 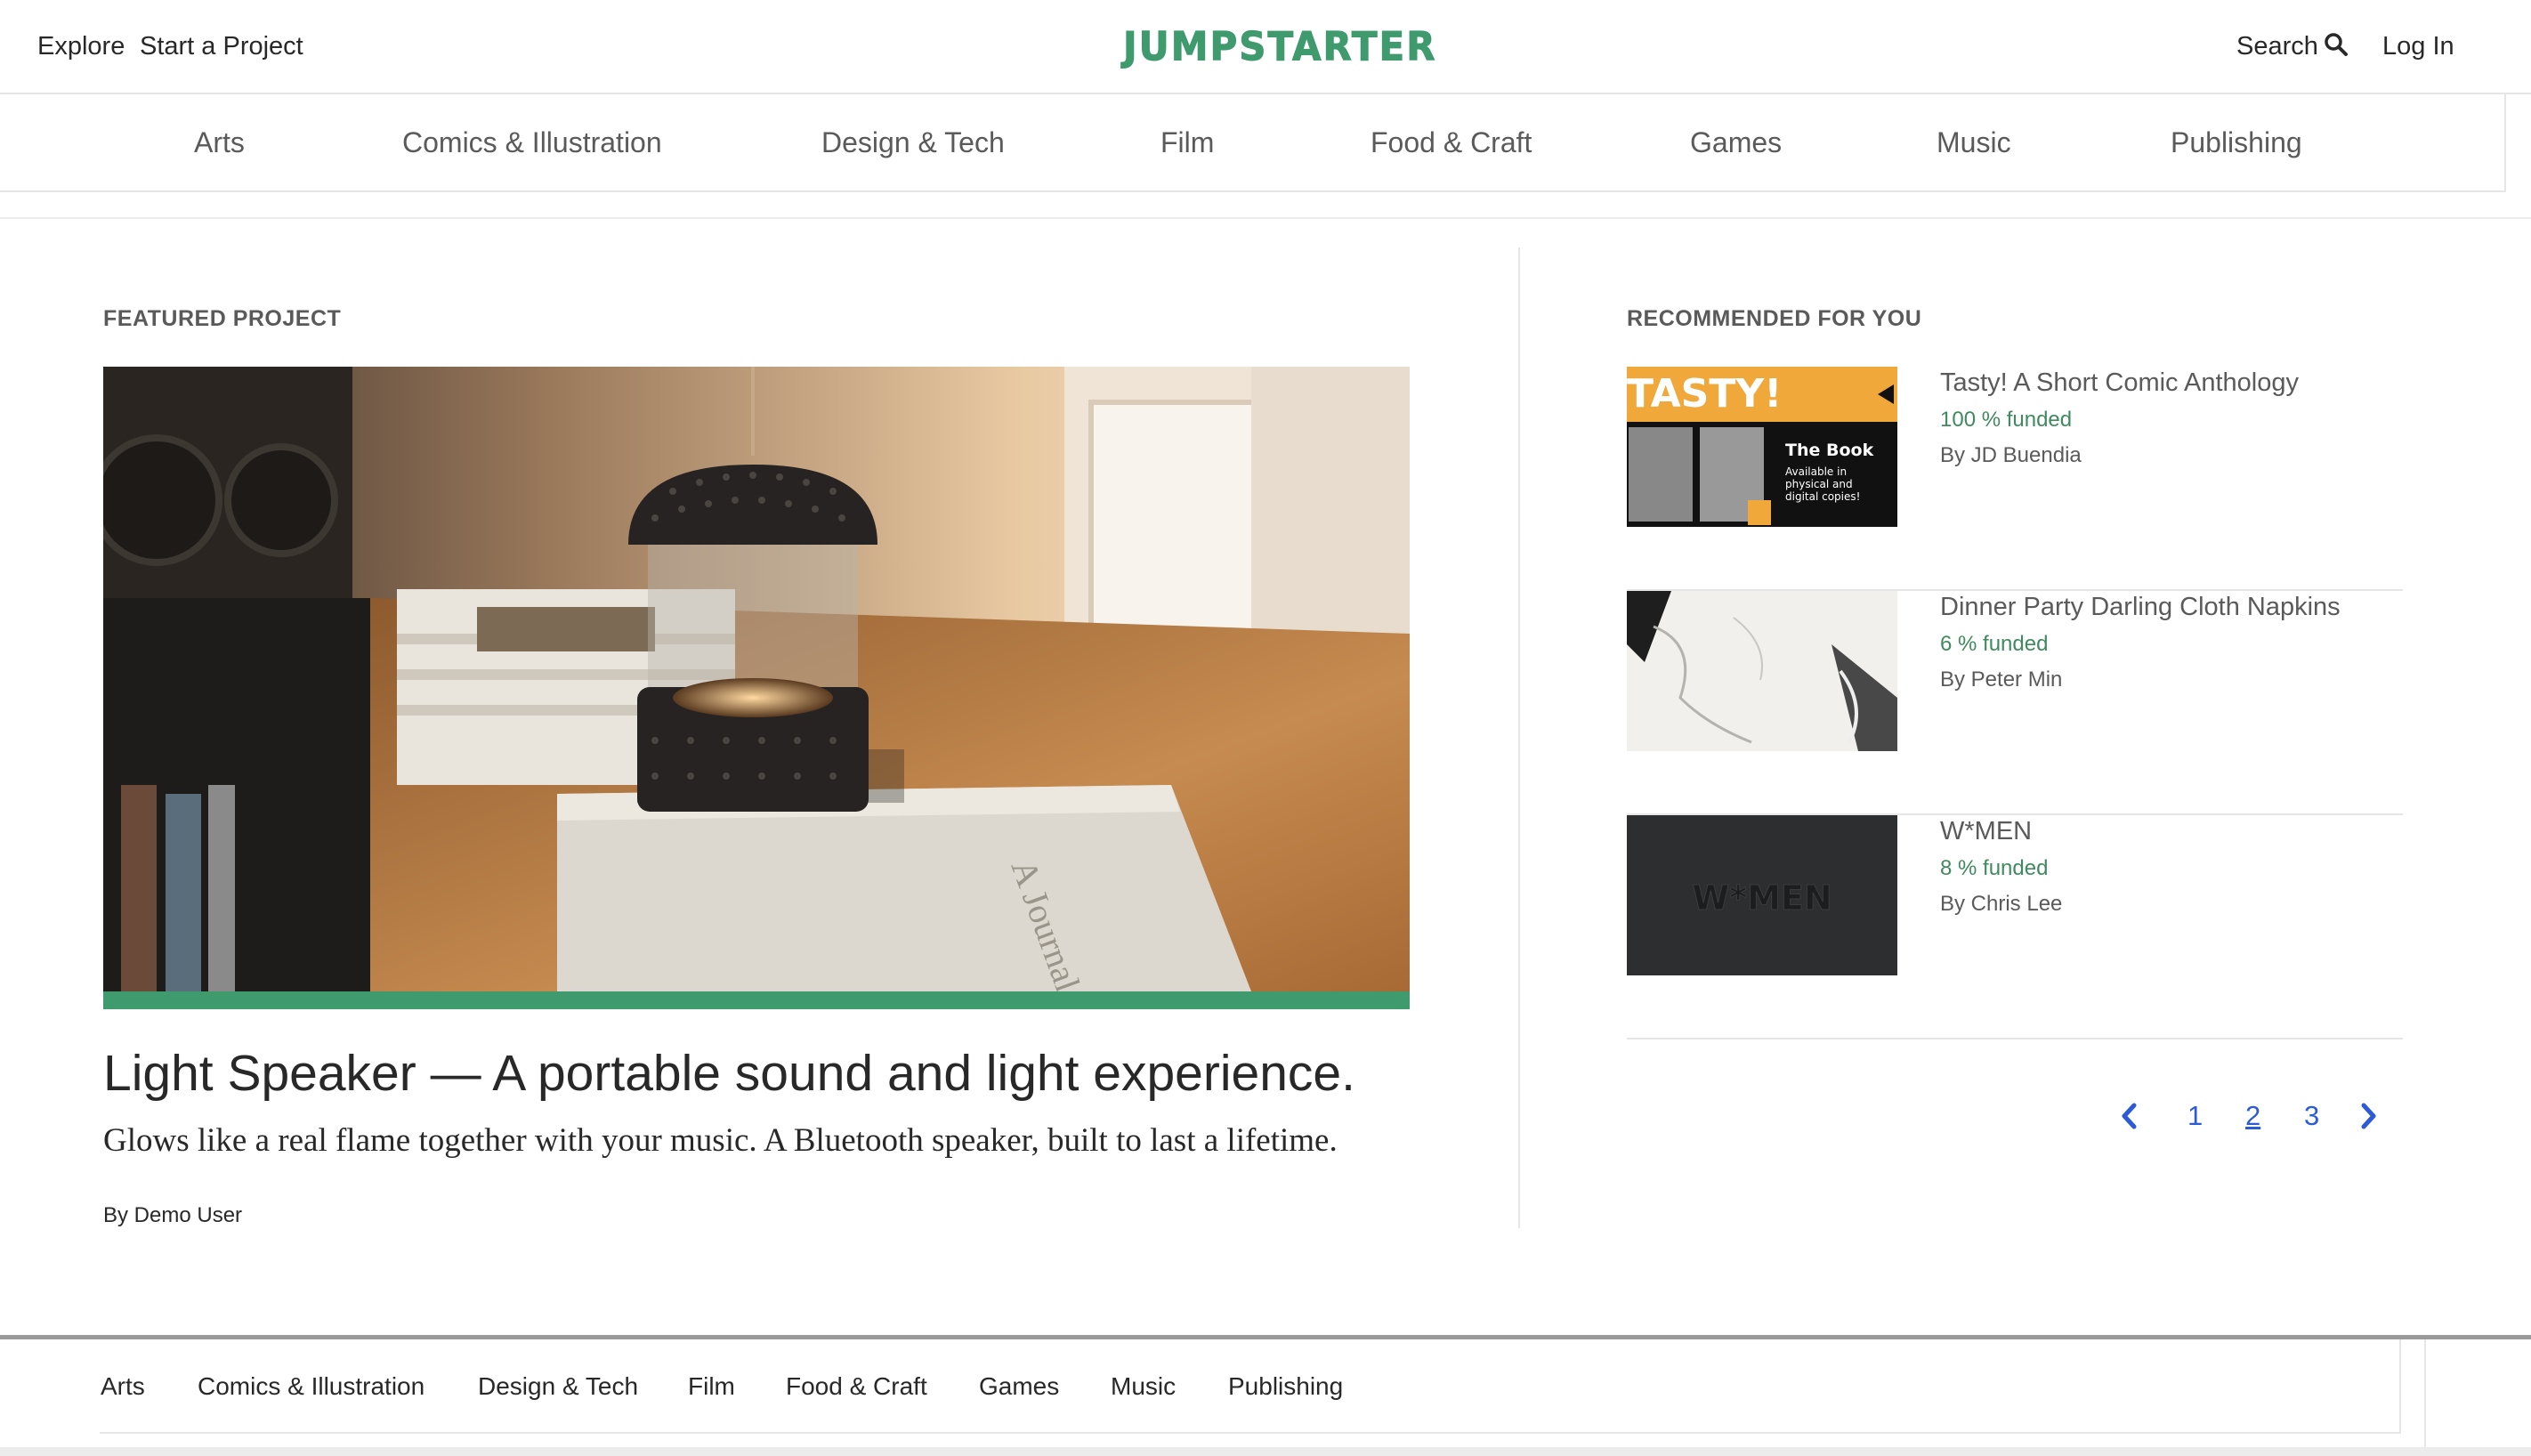 I want to click on footer-divider, so click(x=2425, y=1397).